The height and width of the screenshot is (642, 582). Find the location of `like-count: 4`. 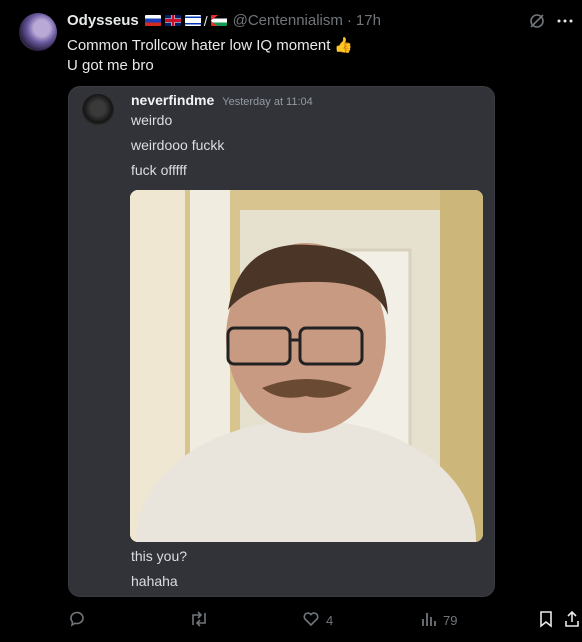

like-count: 4 is located at coordinates (330, 620).